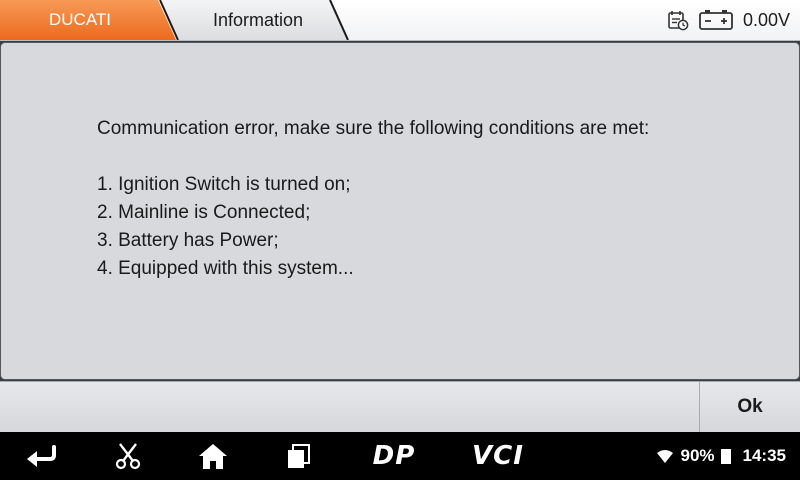  Describe the element at coordinates (716, 20) in the screenshot. I see `battery-icon` at that location.